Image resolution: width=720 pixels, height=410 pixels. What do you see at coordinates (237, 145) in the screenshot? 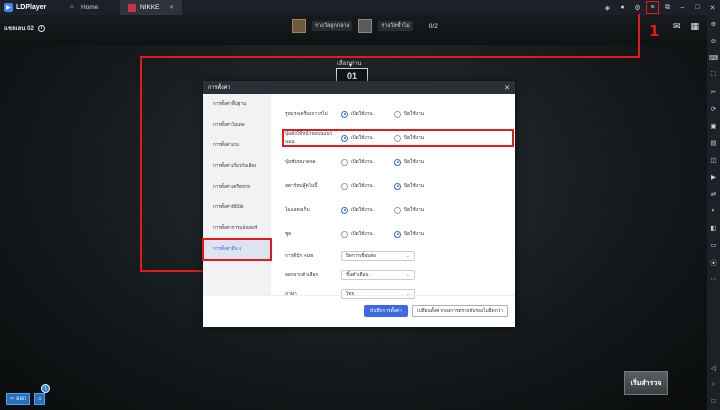
I see `sidebar-item-game: การตั้งค่าเกม` at bounding box center [237, 145].